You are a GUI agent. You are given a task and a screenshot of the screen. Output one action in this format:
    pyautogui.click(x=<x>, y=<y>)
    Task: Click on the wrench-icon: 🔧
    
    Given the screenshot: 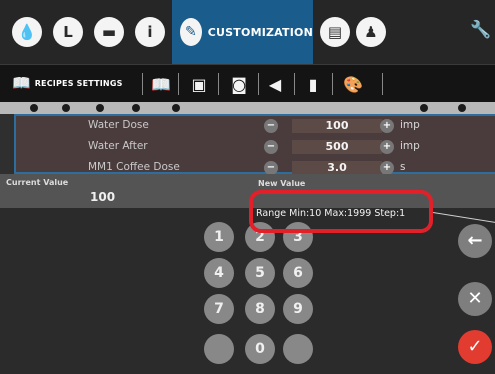 What is the action you would take?
    pyautogui.click(x=480, y=30)
    